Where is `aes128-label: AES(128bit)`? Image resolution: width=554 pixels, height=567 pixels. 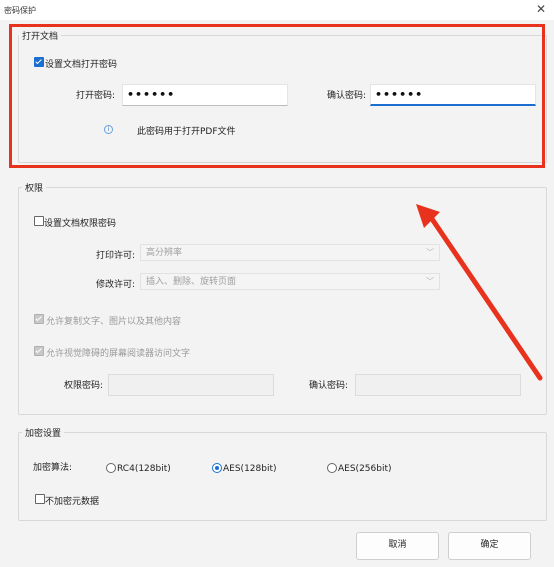
aes128-label: AES(128bit) is located at coordinates (250, 469).